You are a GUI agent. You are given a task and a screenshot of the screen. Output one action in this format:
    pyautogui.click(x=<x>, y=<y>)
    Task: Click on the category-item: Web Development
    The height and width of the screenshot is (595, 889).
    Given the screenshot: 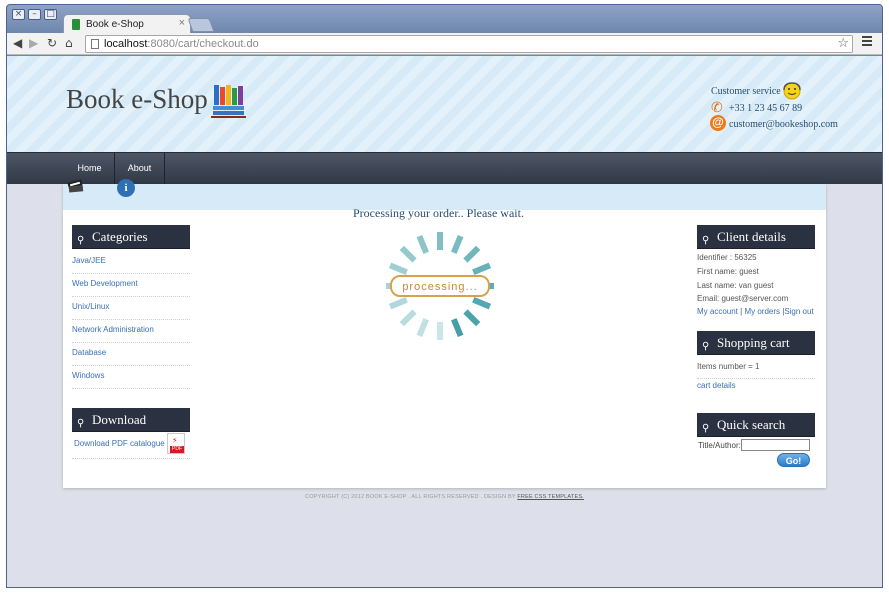 What is the action you would take?
    pyautogui.click(x=131, y=285)
    